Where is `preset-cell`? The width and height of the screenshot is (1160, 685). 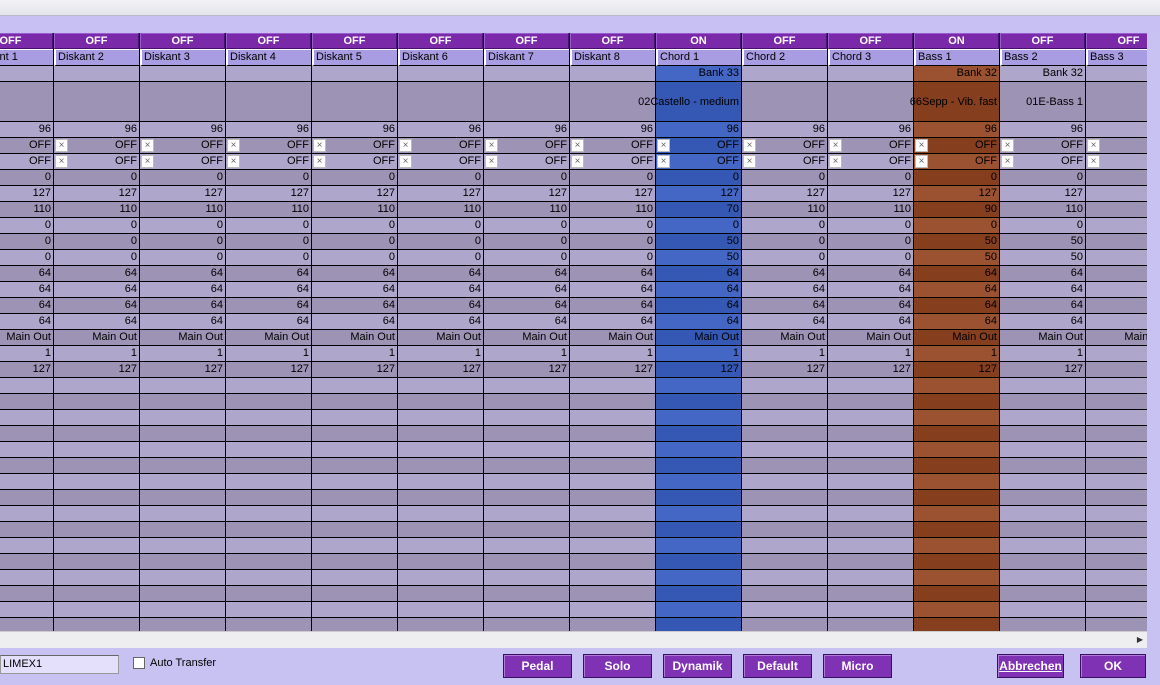 preset-cell is located at coordinates (182, 102).